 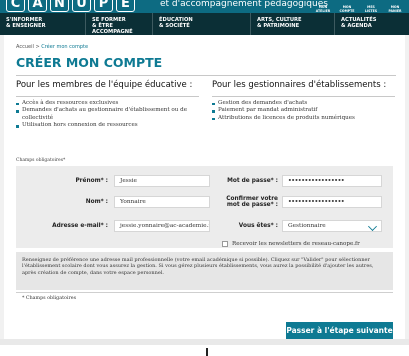 I want to click on nav-label: & ENSEIGNER, so click(x=26, y=26).